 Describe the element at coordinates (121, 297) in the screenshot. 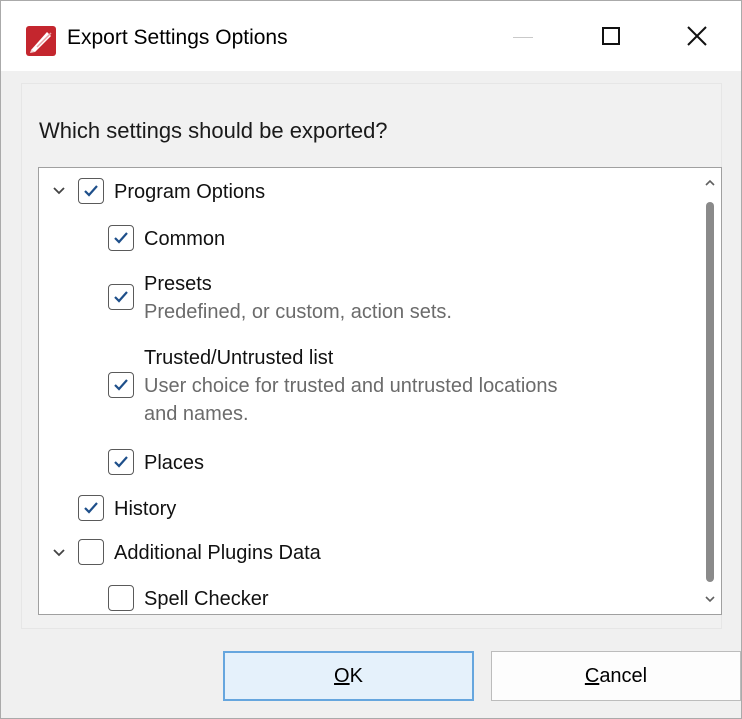

I see `checkbox-presets` at that location.